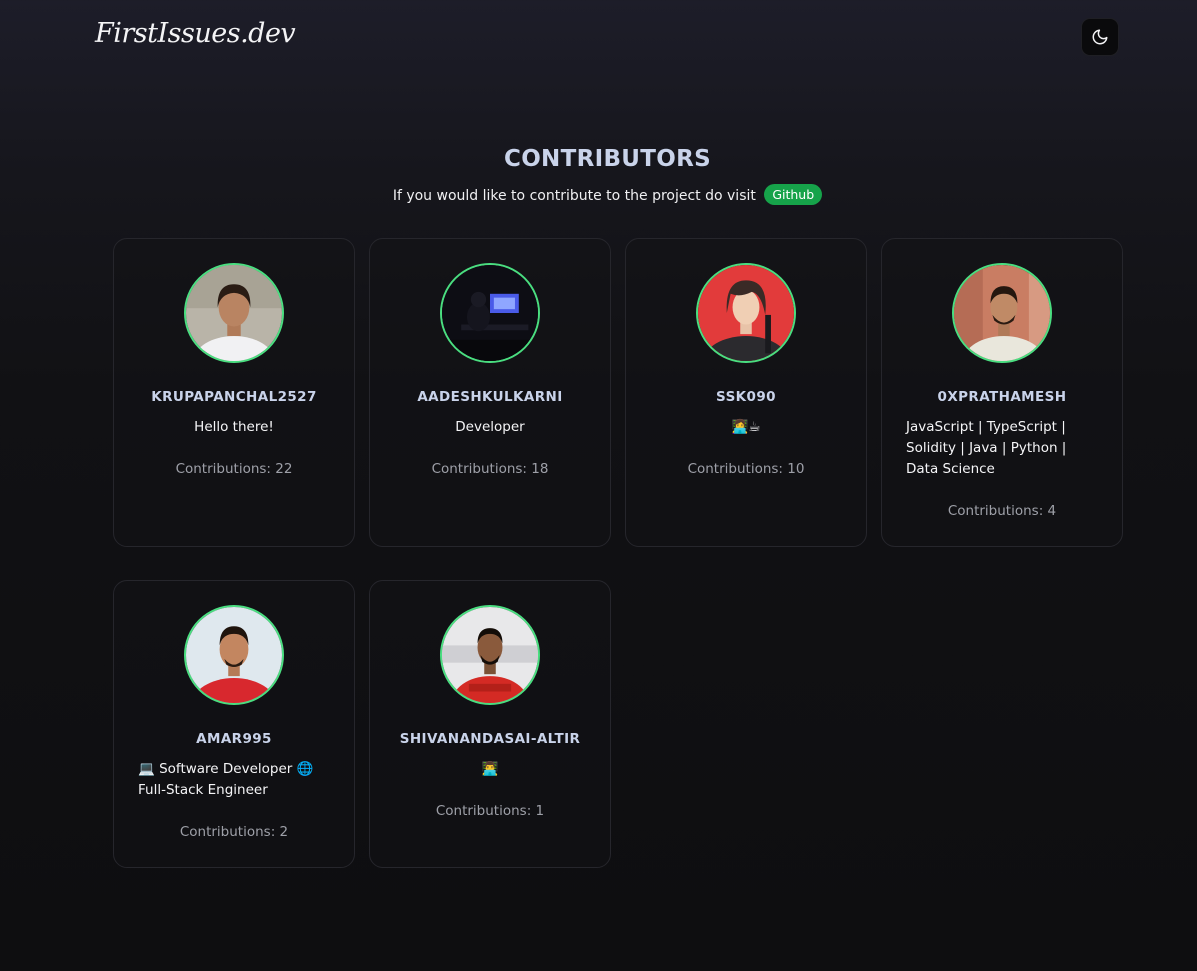 This screenshot has width=1197, height=971. Describe the element at coordinates (234, 832) in the screenshot. I see `contribution-count: Contributions: 2` at that location.